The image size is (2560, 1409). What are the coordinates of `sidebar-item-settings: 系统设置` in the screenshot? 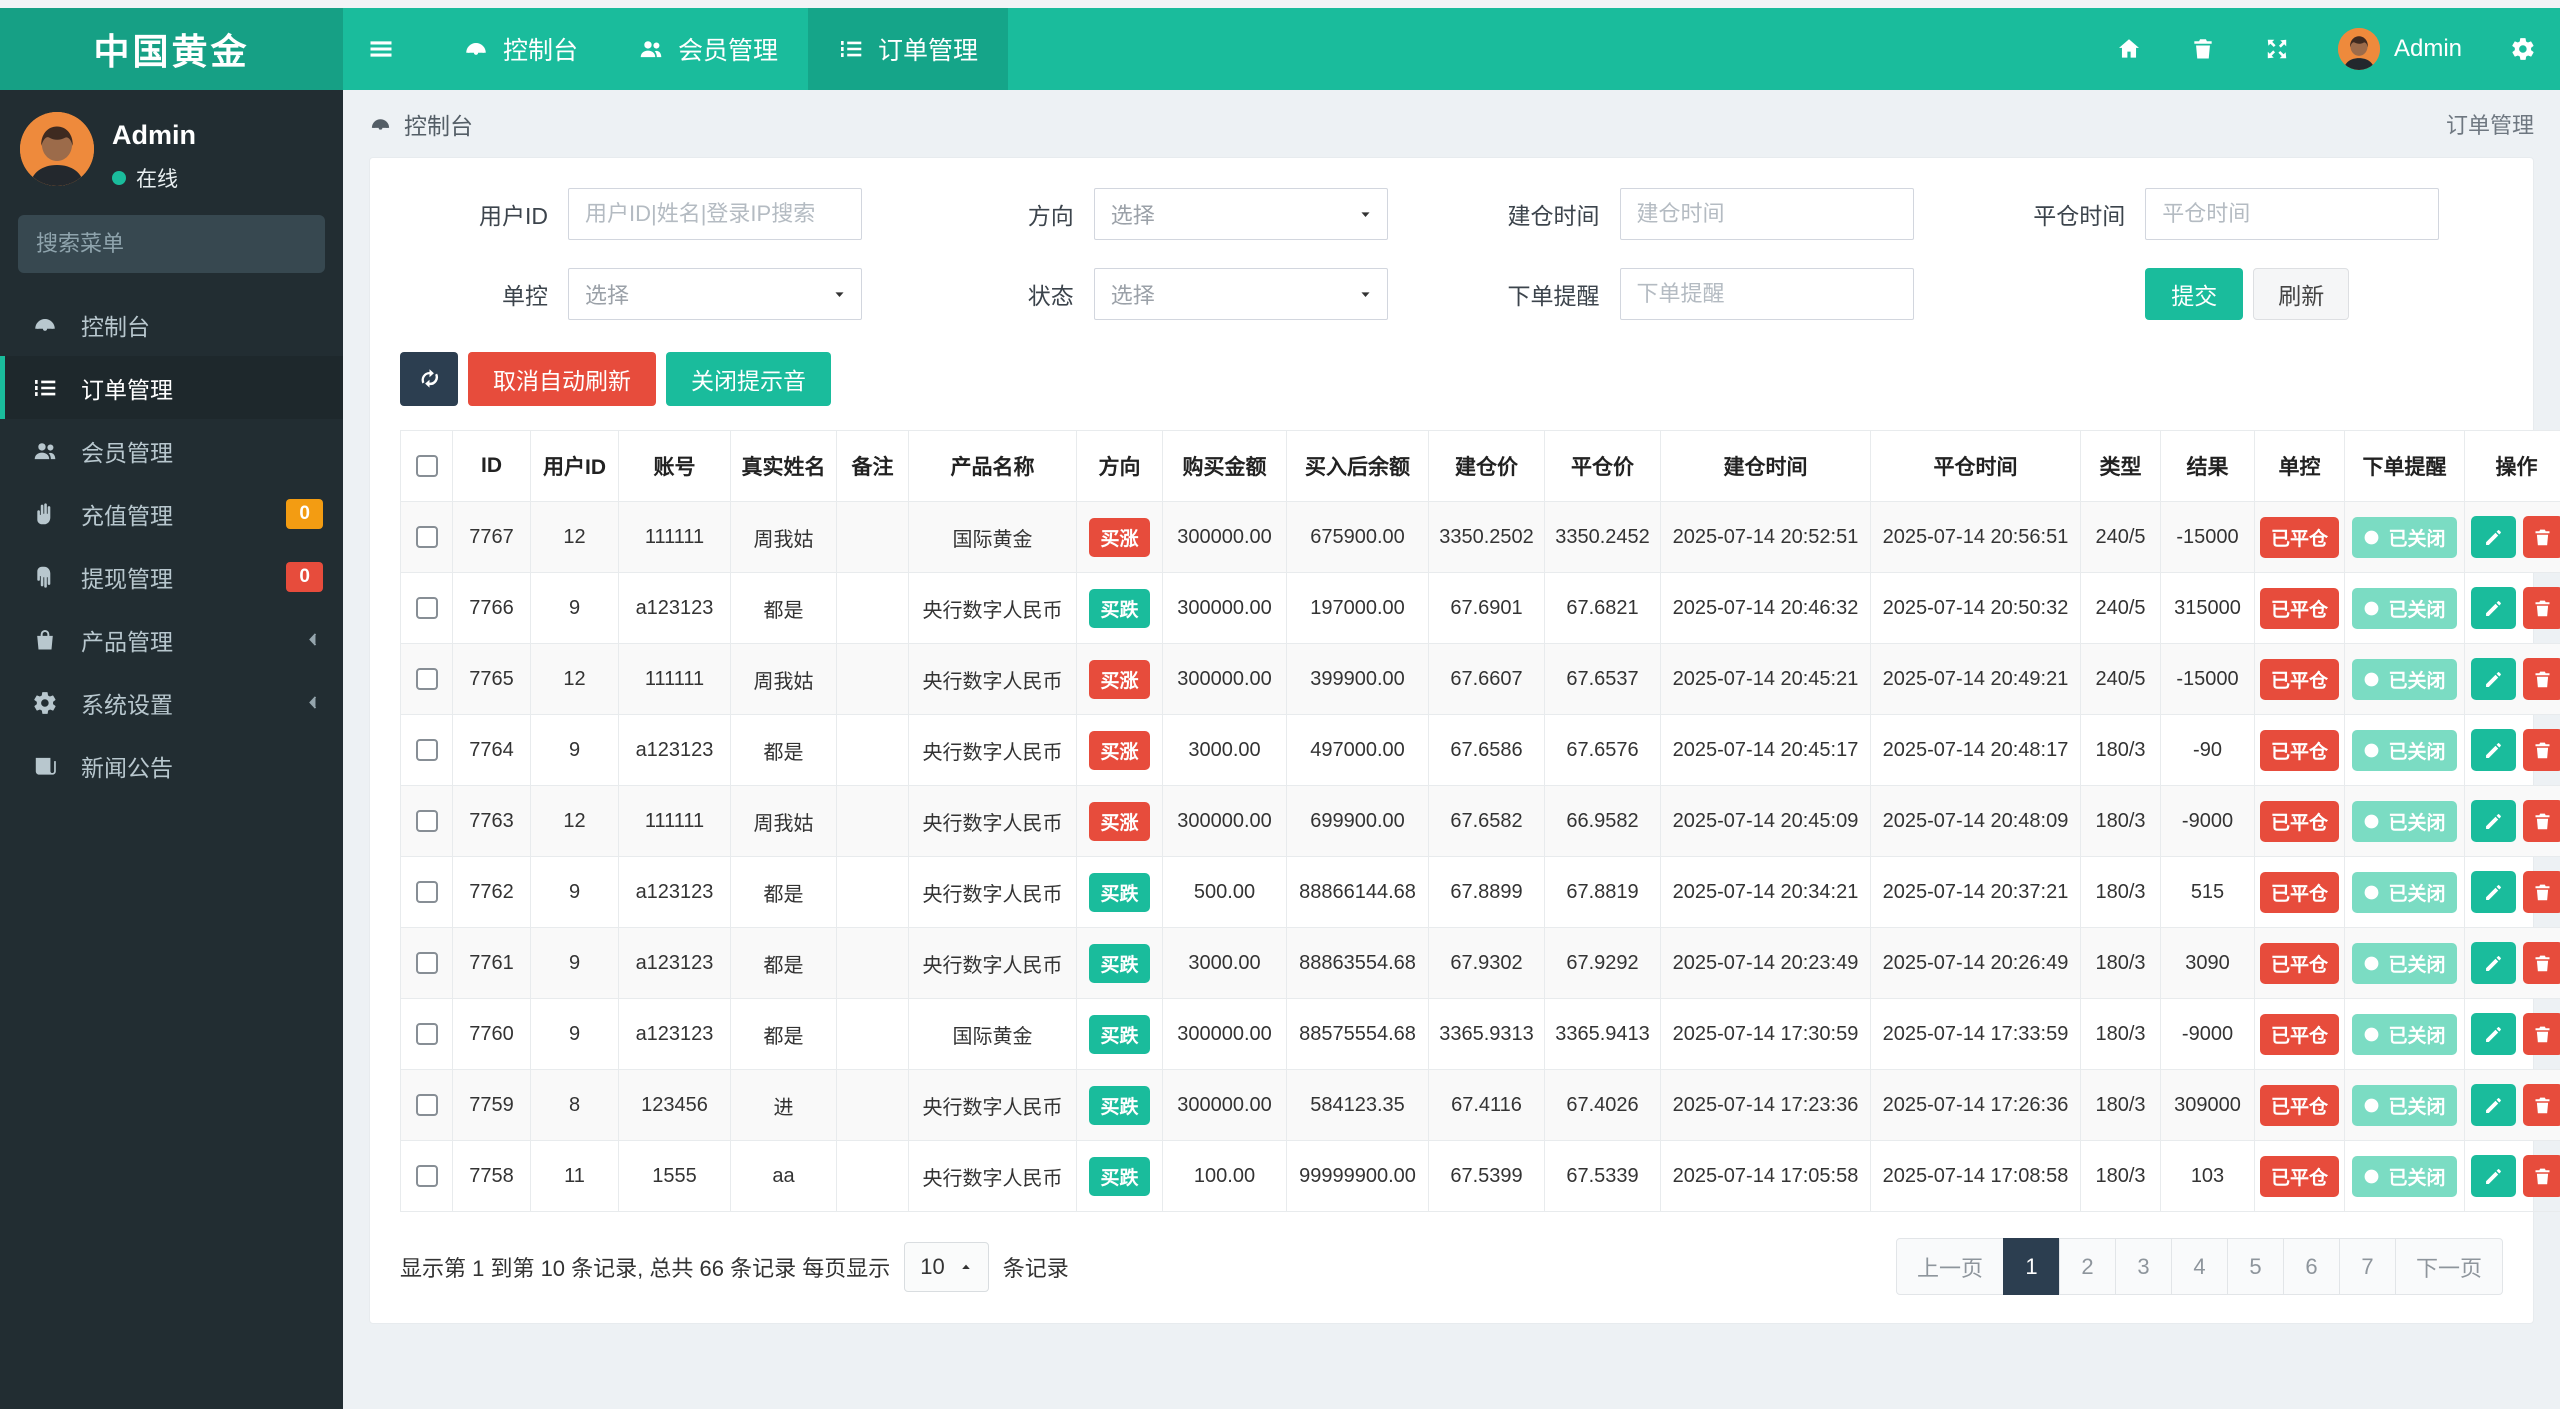 It's located at (171, 702).